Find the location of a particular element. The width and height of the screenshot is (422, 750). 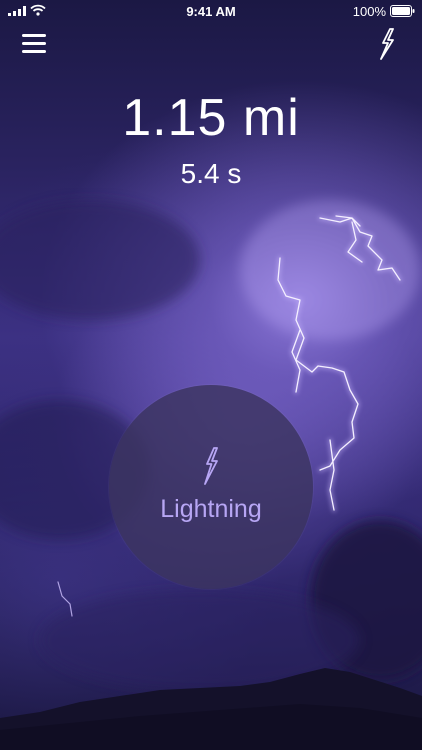

lightning-button-label: Lightning is located at coordinates (211, 509).